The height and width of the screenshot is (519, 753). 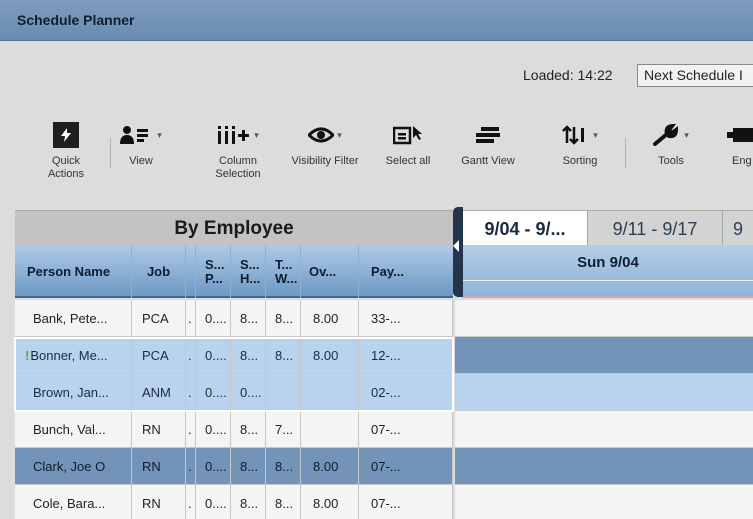 What do you see at coordinates (325, 161) in the screenshot?
I see `visibility-filter-label: Visibility Filter` at bounding box center [325, 161].